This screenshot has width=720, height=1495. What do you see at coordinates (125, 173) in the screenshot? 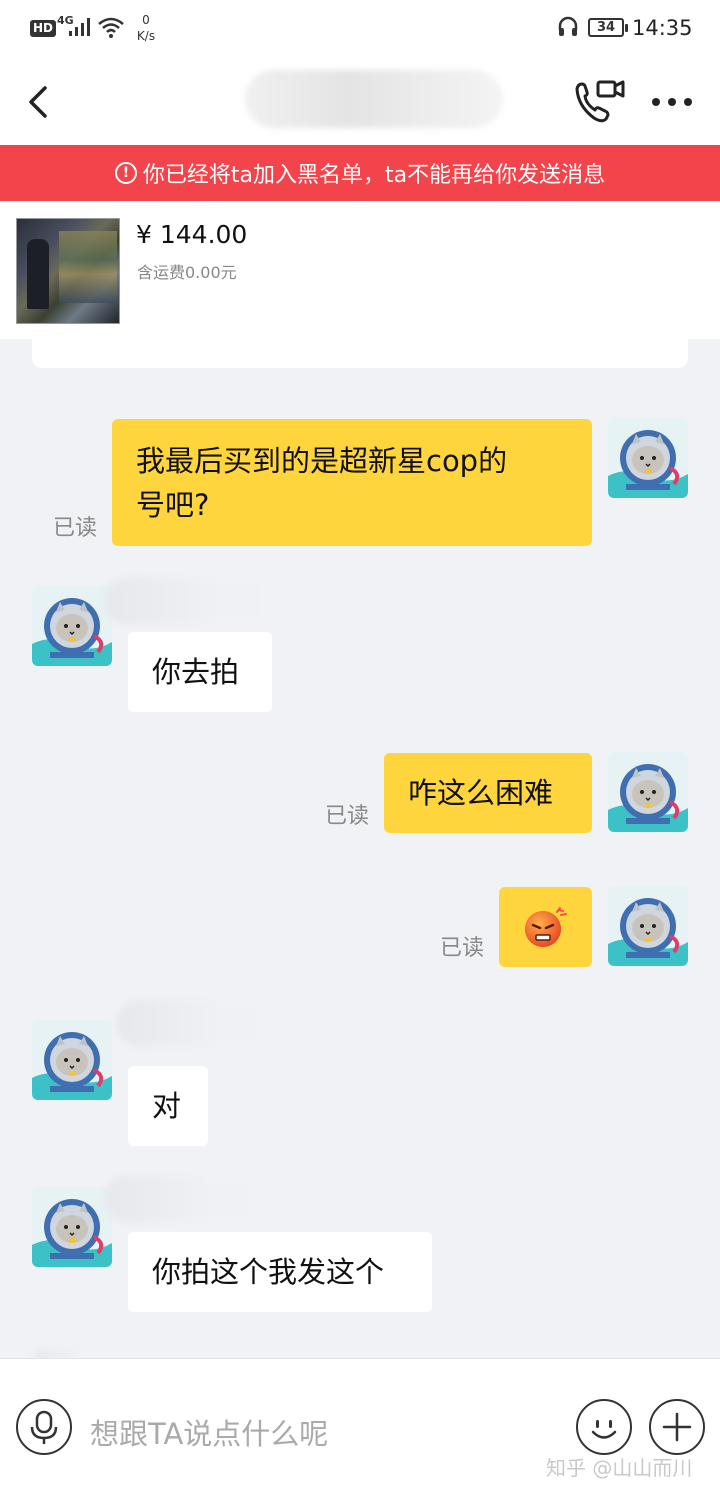
I see `warning-circle-icon: !` at bounding box center [125, 173].